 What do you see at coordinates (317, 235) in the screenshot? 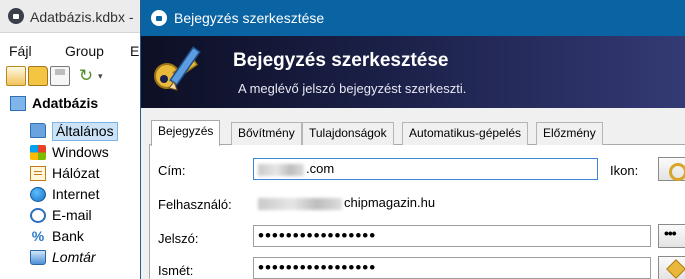
I see `password-value: •••••••••••••••••` at bounding box center [317, 235].